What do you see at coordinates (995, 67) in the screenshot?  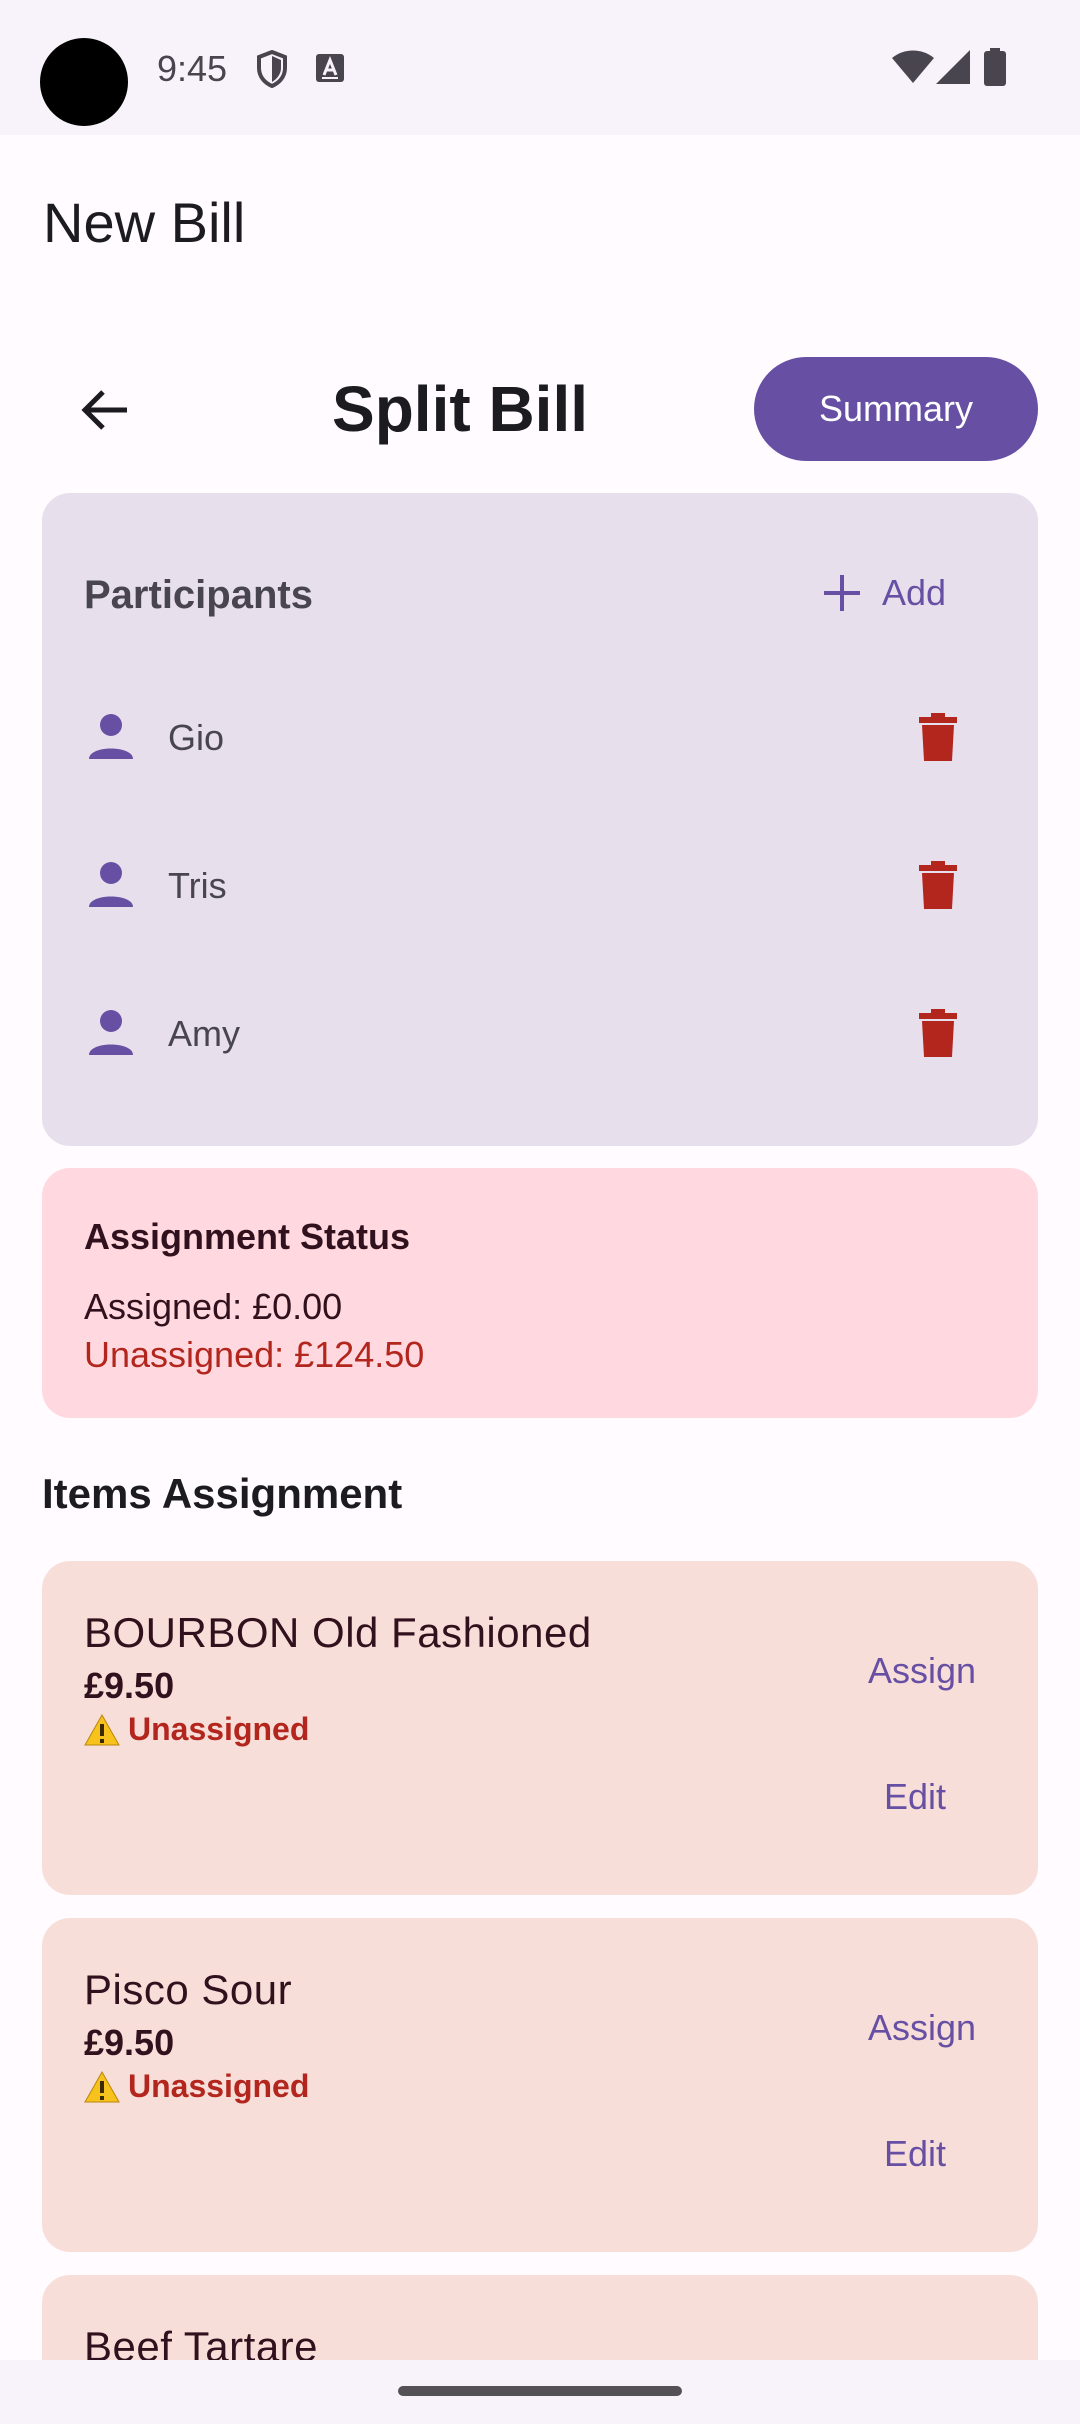 I see `battery-icon` at bounding box center [995, 67].